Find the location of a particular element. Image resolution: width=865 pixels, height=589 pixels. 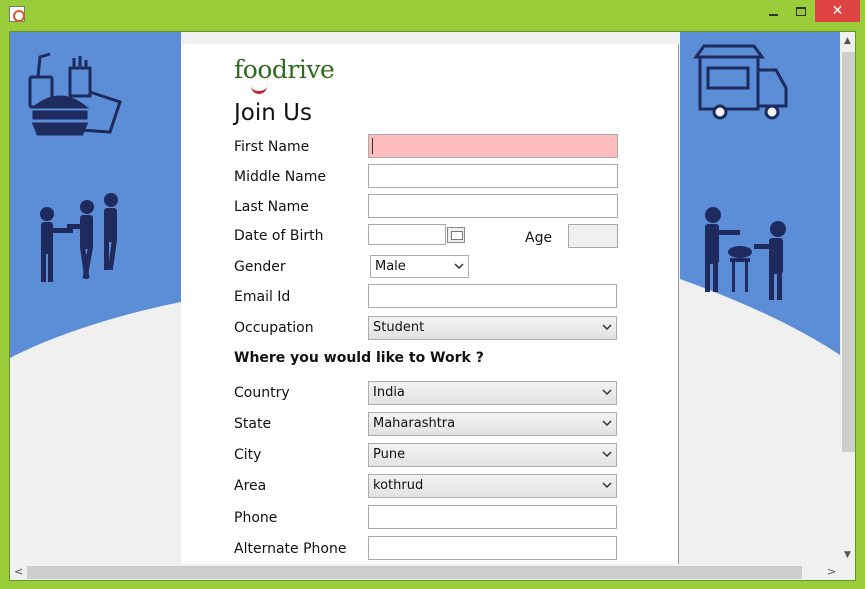

occupation-select: Student is located at coordinates (492, 328).